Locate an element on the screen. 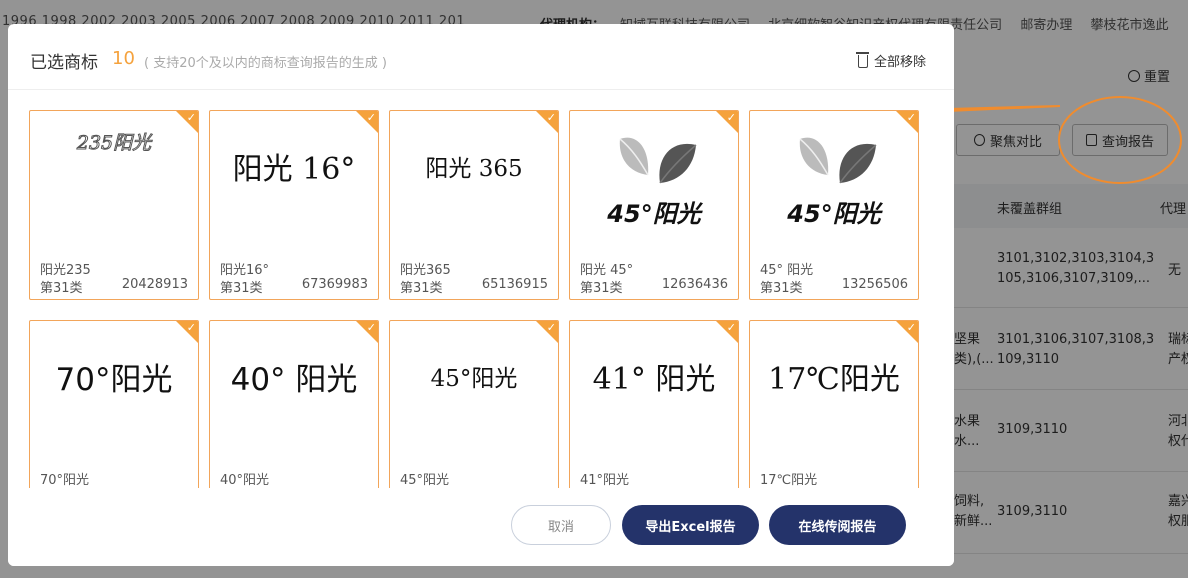  trademark-logo: 41° 阳光 is located at coordinates (654, 379).